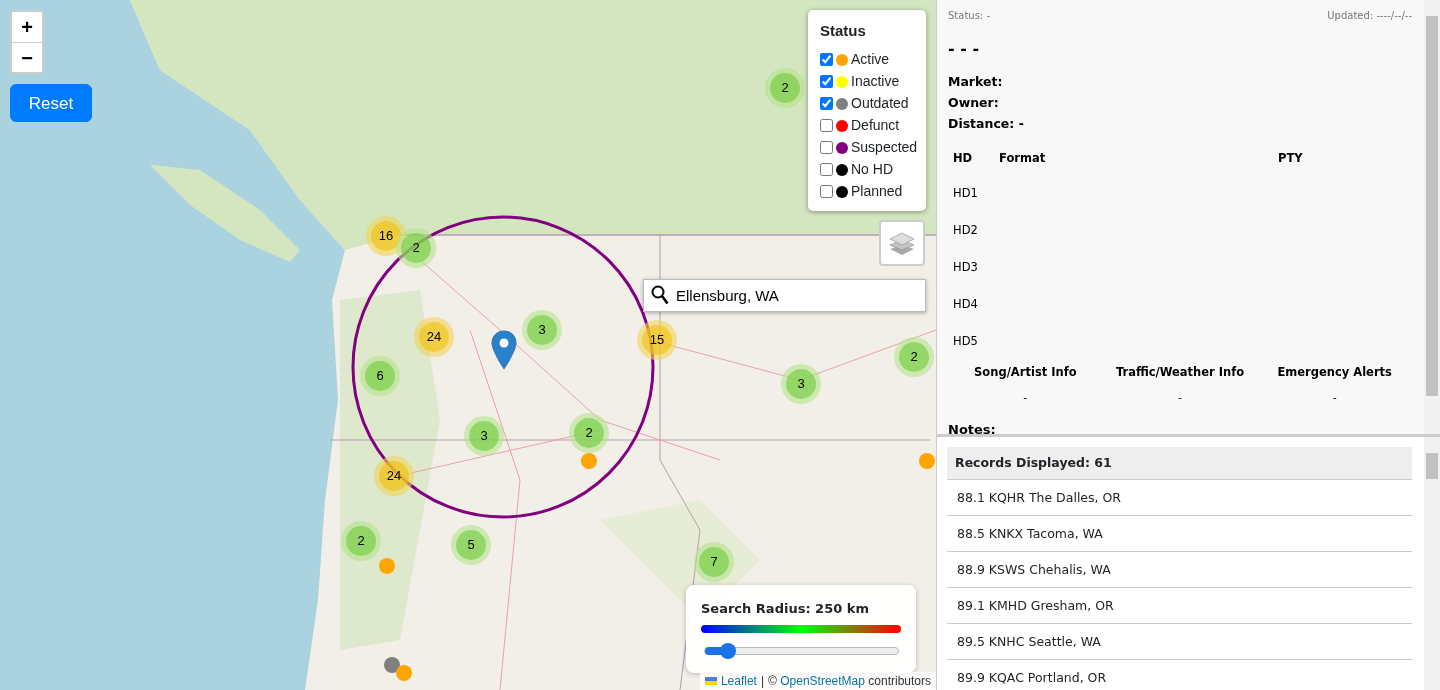 The image size is (1440, 690). I want to click on status-label: Outdated, so click(880, 103).